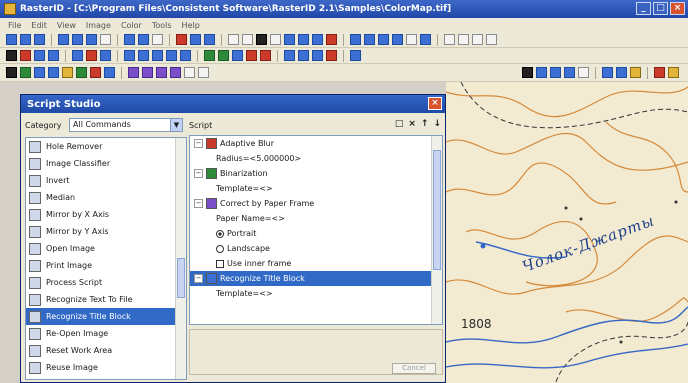 The width and height of the screenshot is (688, 383). Describe the element at coordinates (316, 158) in the screenshot. I see `step-parameter: Radius=<5.000000>` at that location.